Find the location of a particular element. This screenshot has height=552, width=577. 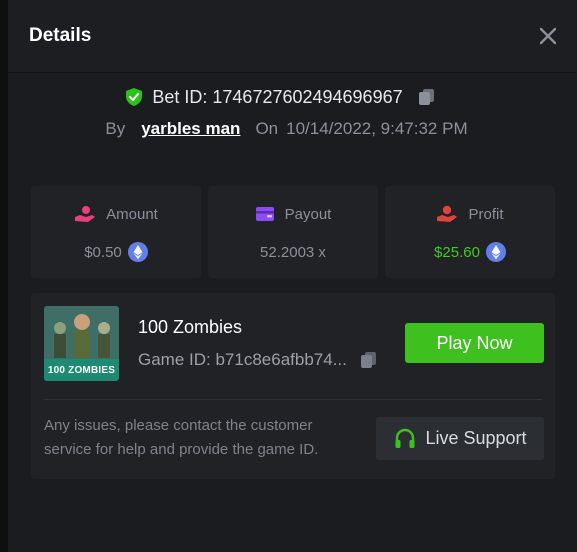

close-button is located at coordinates (548, 36).